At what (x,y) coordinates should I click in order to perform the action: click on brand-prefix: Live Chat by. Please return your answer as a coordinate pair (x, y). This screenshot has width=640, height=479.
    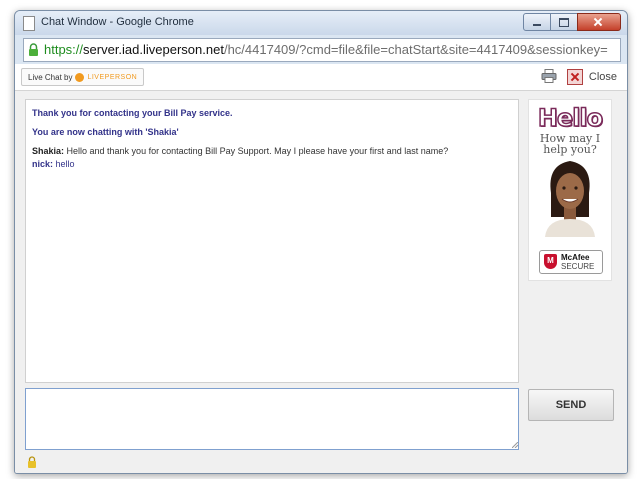
    Looking at the image, I should click on (50, 77).